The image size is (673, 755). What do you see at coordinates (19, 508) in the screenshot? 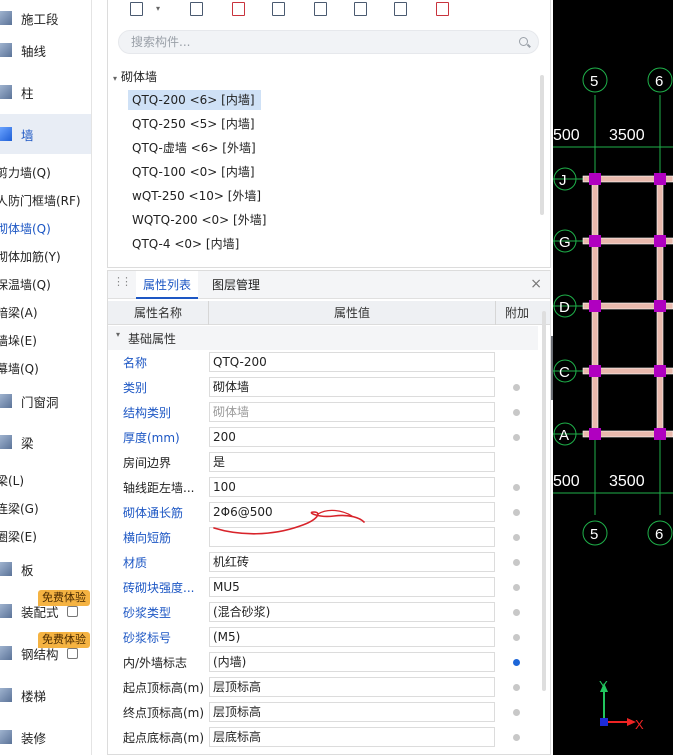
I see `nav-item-label: 连梁(G)` at bounding box center [19, 508].